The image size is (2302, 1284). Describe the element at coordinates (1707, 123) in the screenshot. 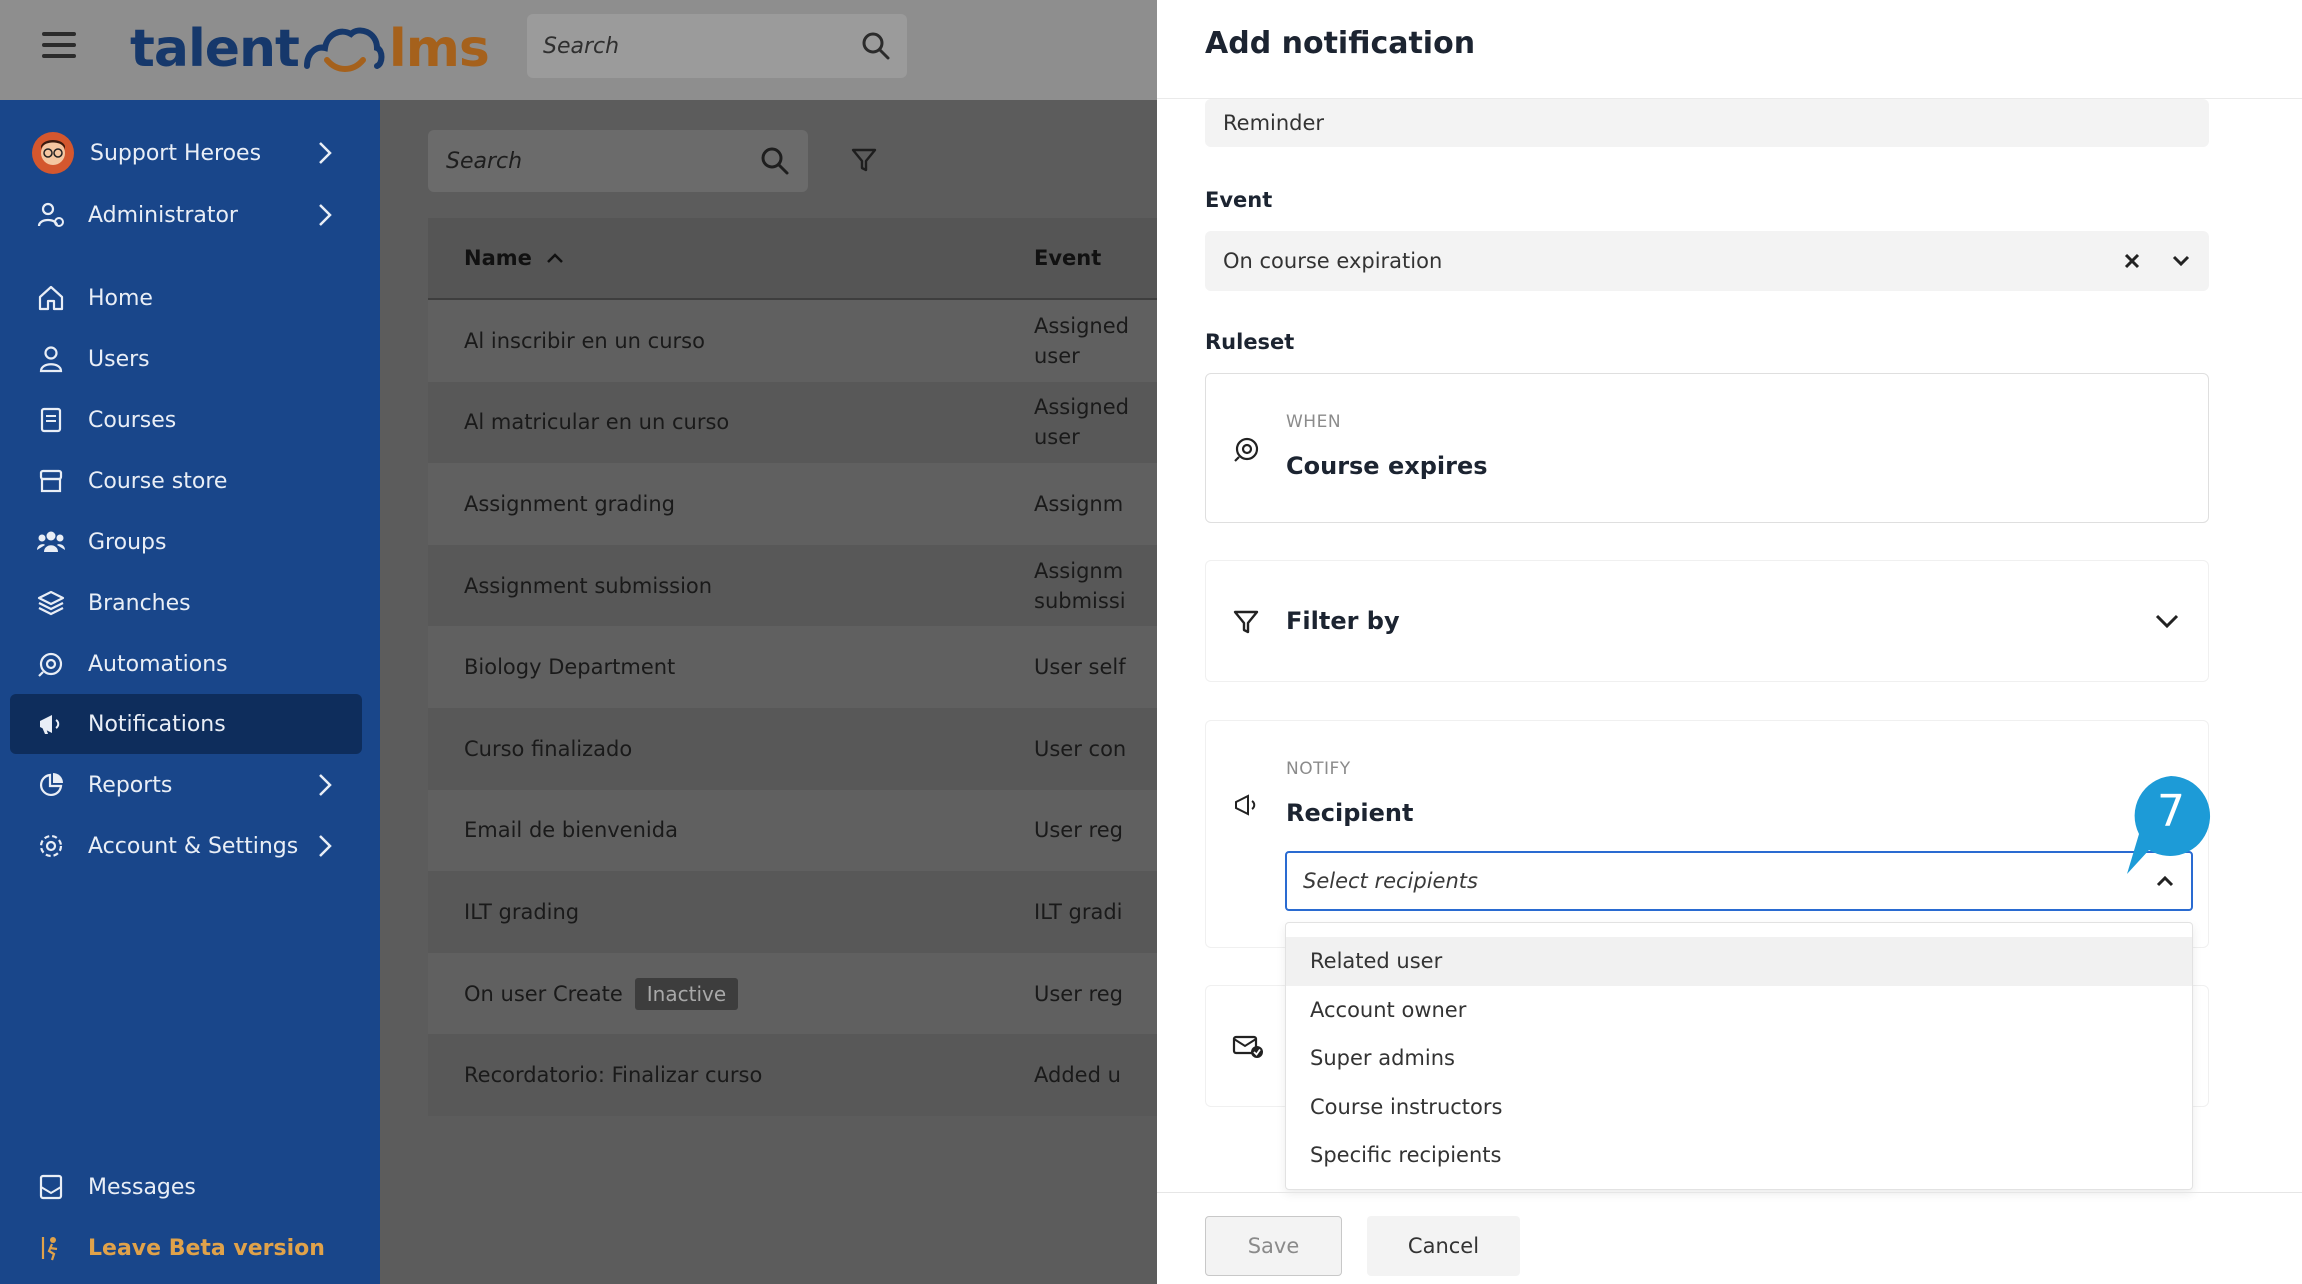

I see `notification-name-input: Reminder` at that location.